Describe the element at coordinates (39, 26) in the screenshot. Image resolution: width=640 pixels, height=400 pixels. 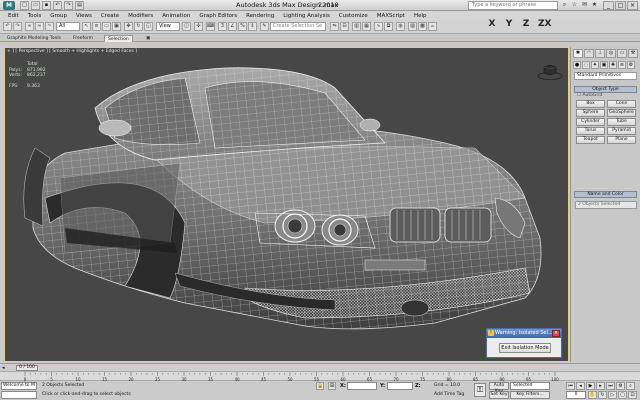
I see `unlink-icon: ≈` at that location.